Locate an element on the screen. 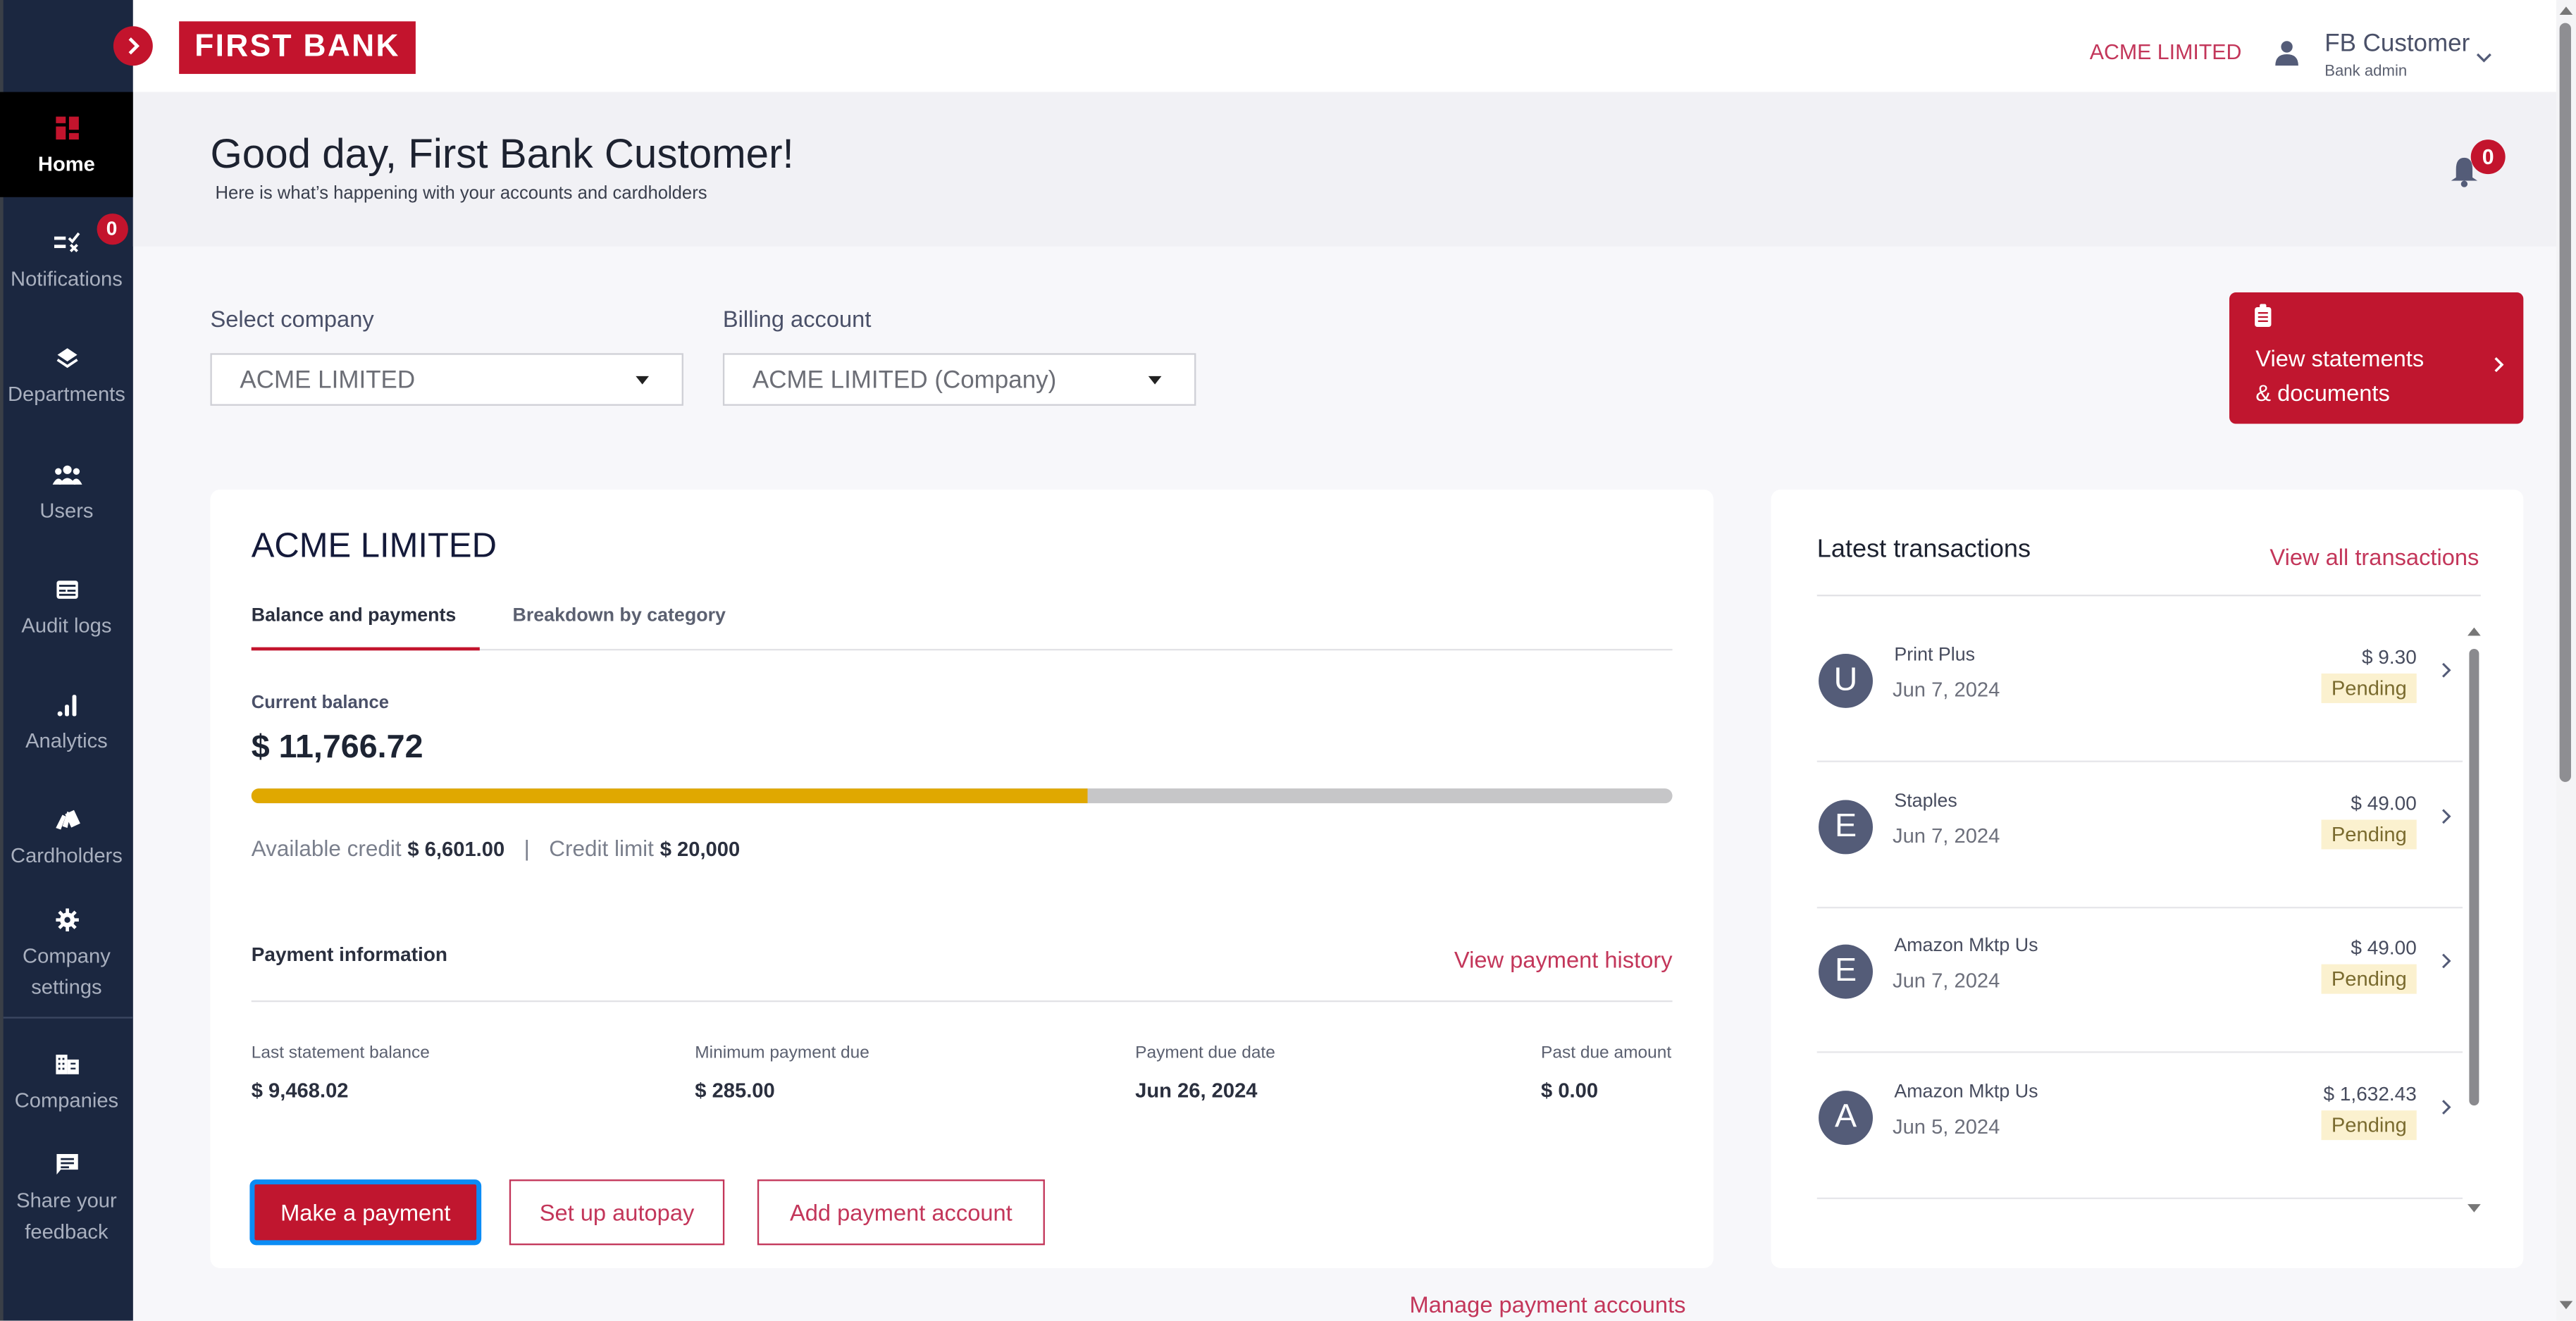  credit-limit-value: $ 20,000 is located at coordinates (700, 849).